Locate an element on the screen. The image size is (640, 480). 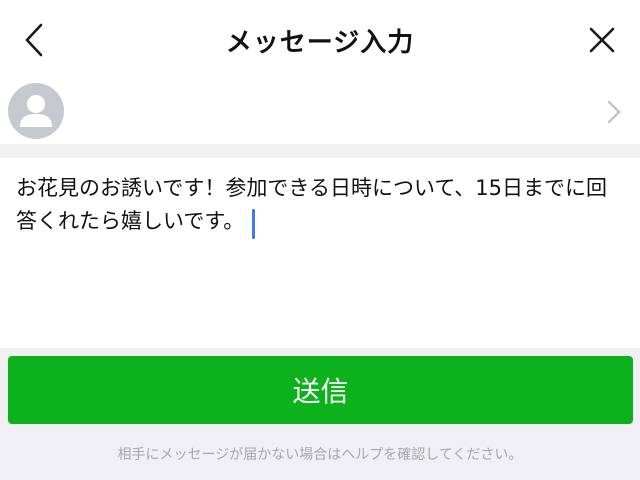
close-icon is located at coordinates (602, 40).